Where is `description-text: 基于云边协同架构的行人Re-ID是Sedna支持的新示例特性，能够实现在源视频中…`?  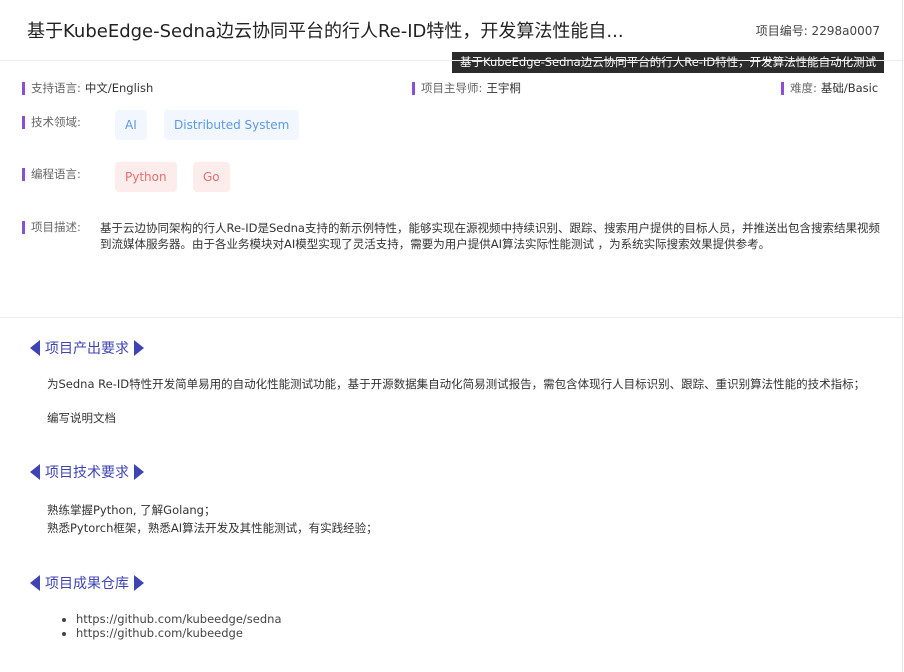 description-text: 基于云边协同架构的行人Re-ID是Sedna支持的新示例特性，能够实现在源视频中… is located at coordinates (490, 236).